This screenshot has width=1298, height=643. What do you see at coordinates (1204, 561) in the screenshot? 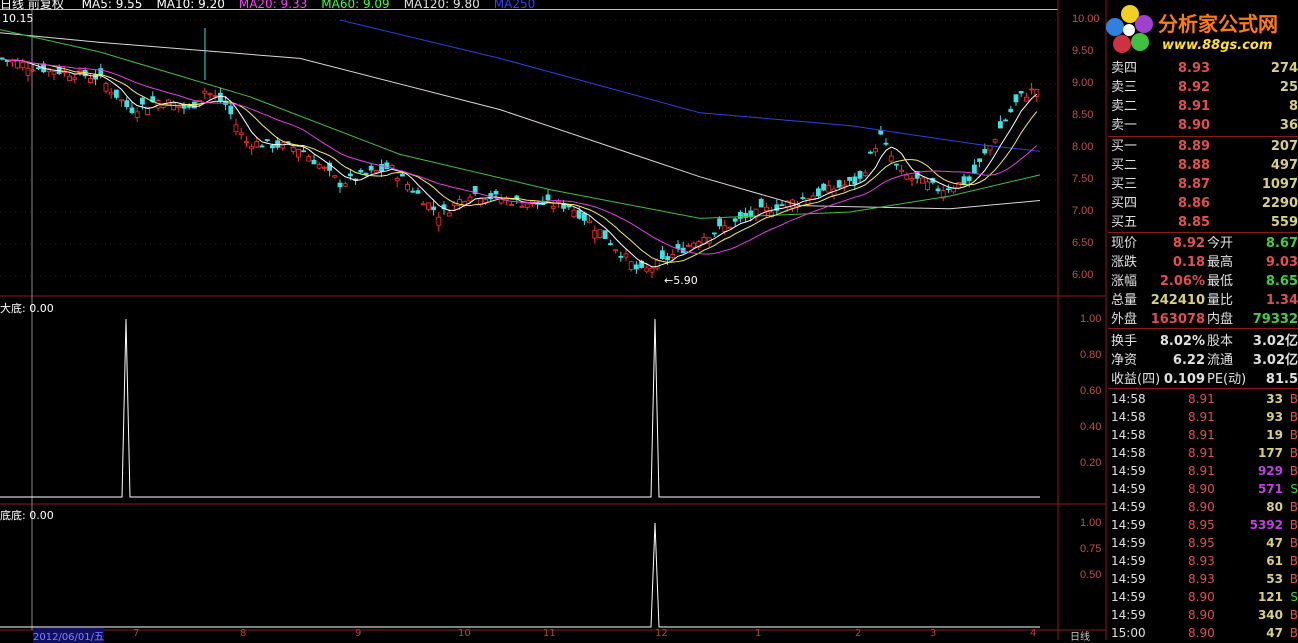
I see `trade-row: 14:59 8.93 61 B` at bounding box center [1204, 561].